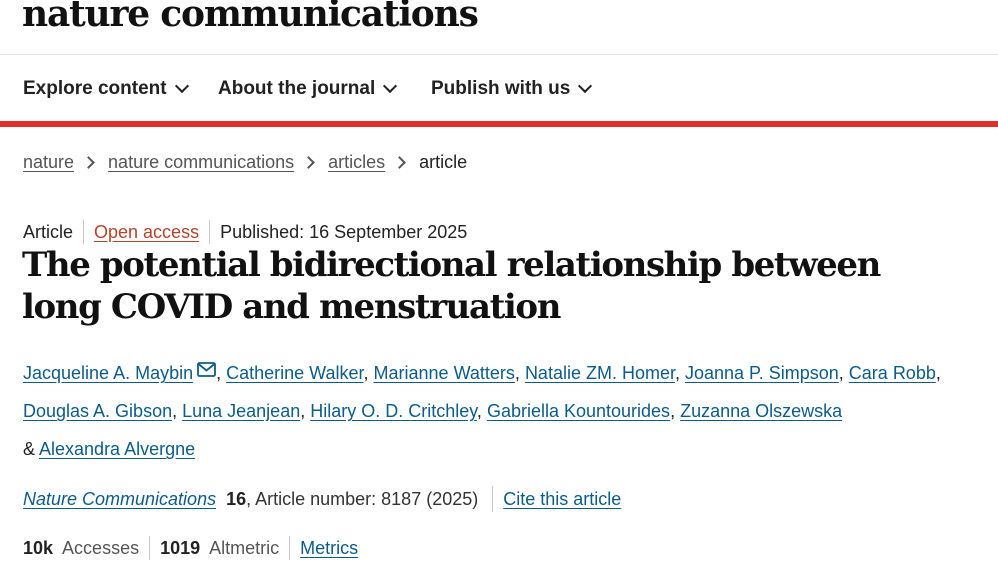 The width and height of the screenshot is (998, 588). Describe the element at coordinates (443, 162) in the screenshot. I see `breadcrumb-current: article` at that location.